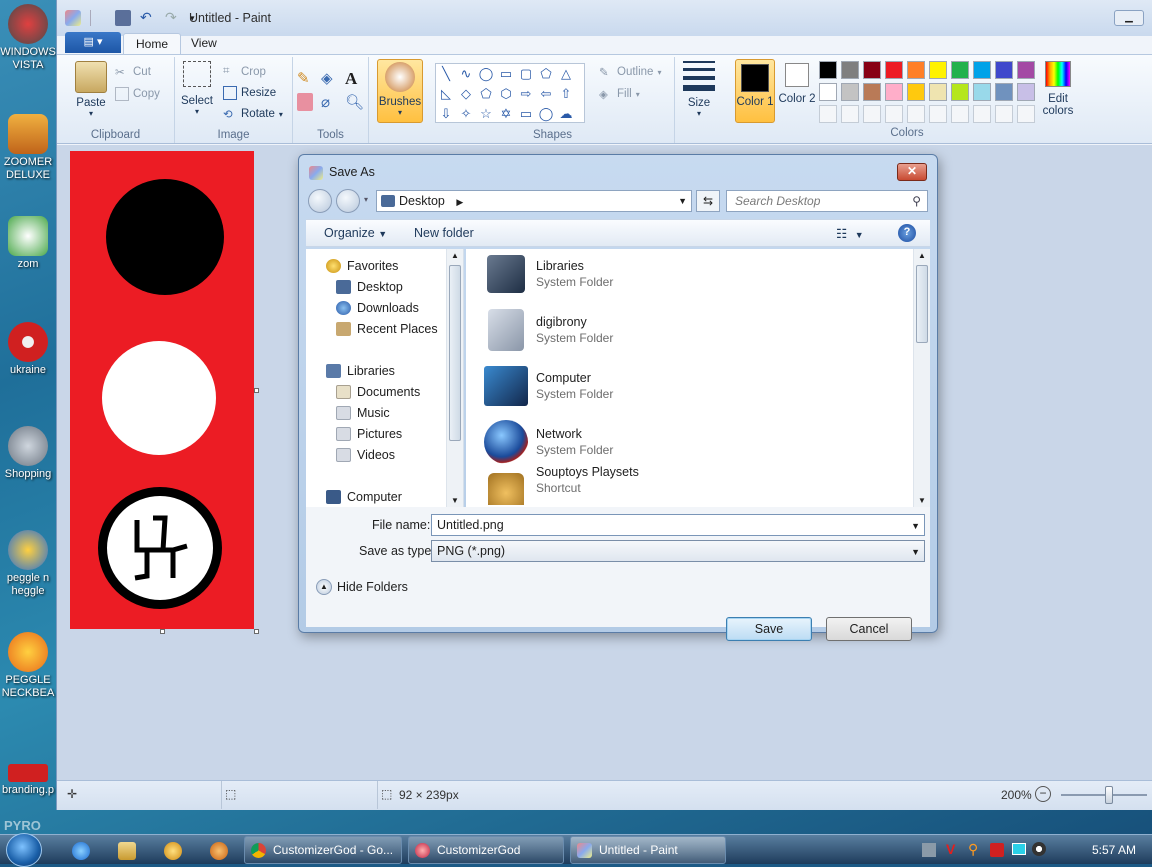 Image resolution: width=1152 pixels, height=867 pixels. What do you see at coordinates (1129, 18) in the screenshot?
I see `minimize-button: ▁` at bounding box center [1129, 18].